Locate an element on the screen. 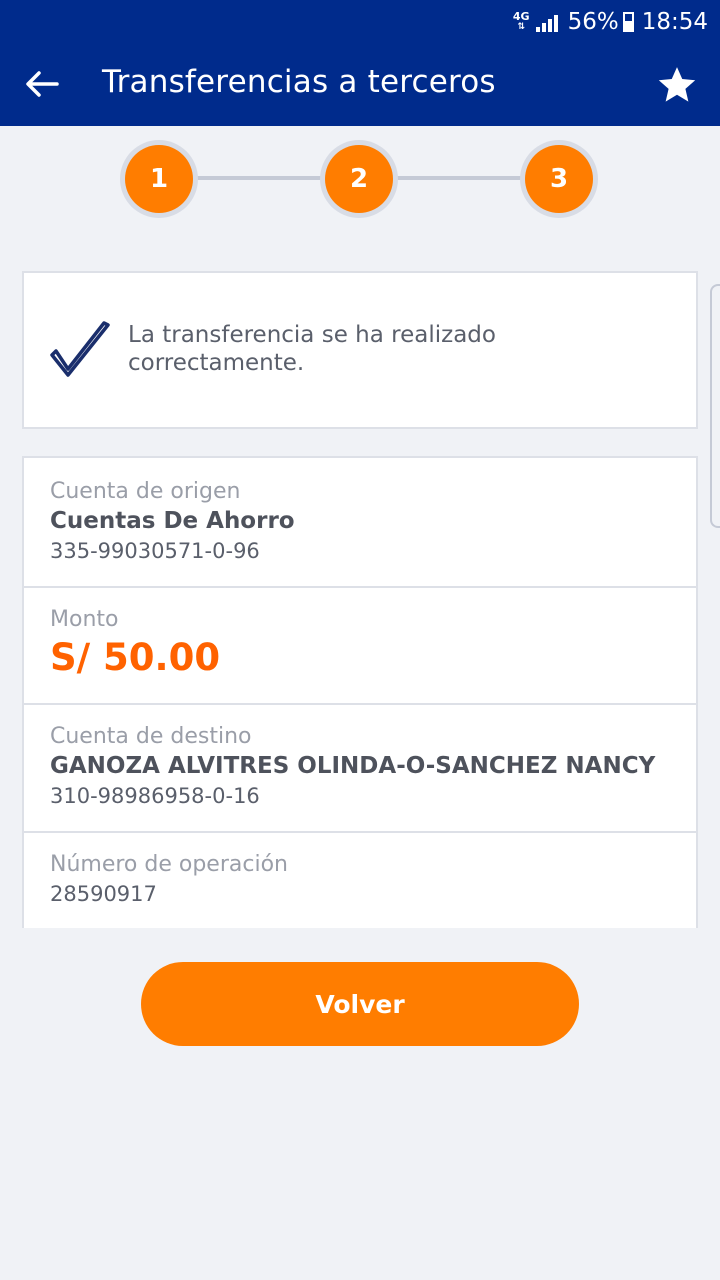  status-bar: 4G ⇅ 56% 18:54 is located at coordinates (360, 22).